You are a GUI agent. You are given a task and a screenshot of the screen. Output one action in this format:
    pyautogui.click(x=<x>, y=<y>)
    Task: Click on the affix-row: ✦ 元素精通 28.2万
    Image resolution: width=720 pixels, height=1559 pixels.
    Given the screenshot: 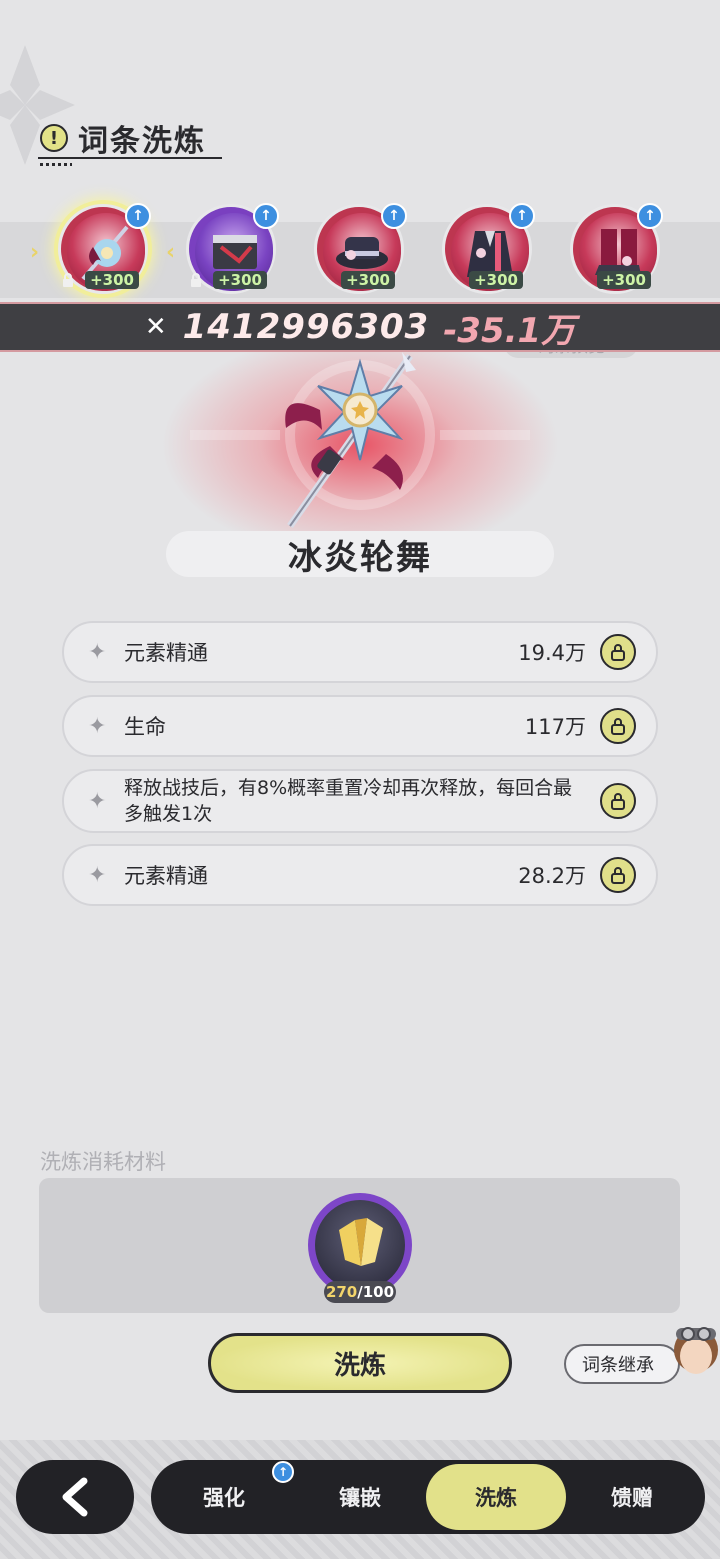 What is the action you would take?
    pyautogui.click(x=360, y=875)
    